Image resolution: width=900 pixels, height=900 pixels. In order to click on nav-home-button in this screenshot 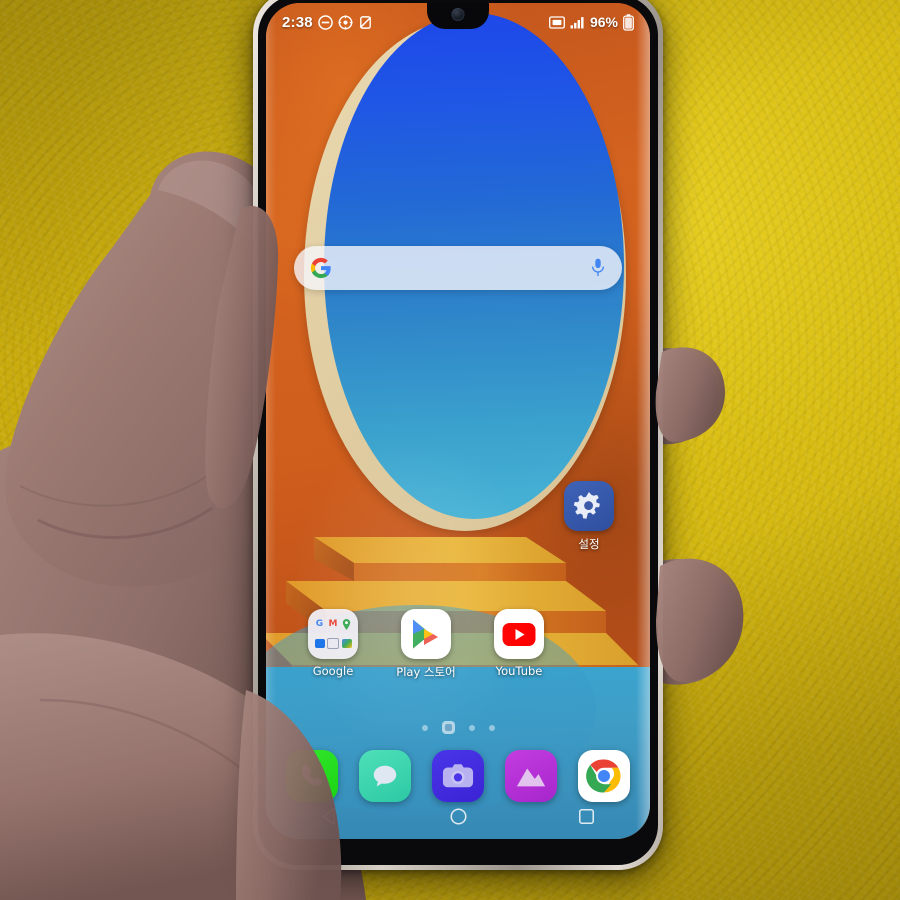, I will do `click(458, 816)`.